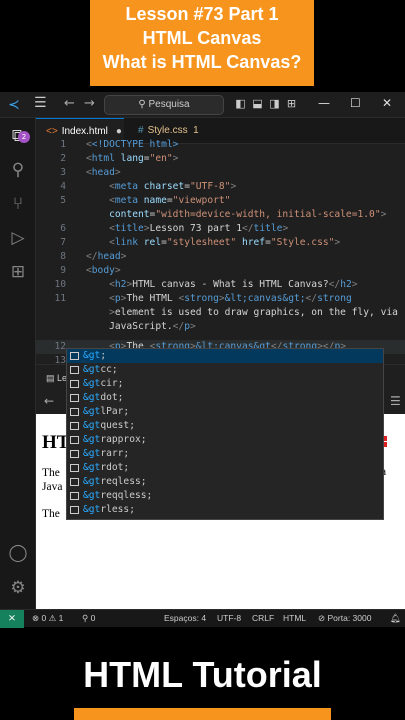 Image resolution: width=405 pixels, height=720 pixels. I want to click on search-icon: ⚲, so click(18, 170).